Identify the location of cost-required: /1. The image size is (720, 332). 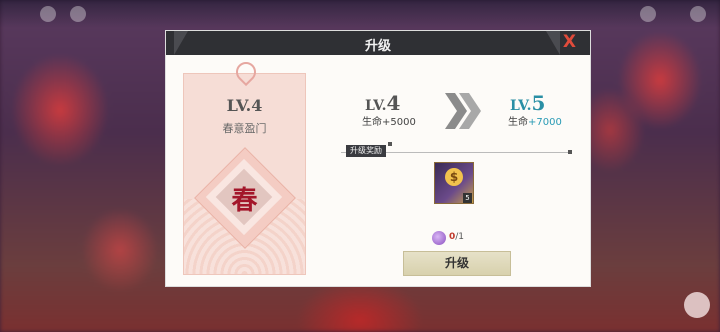
(460, 237).